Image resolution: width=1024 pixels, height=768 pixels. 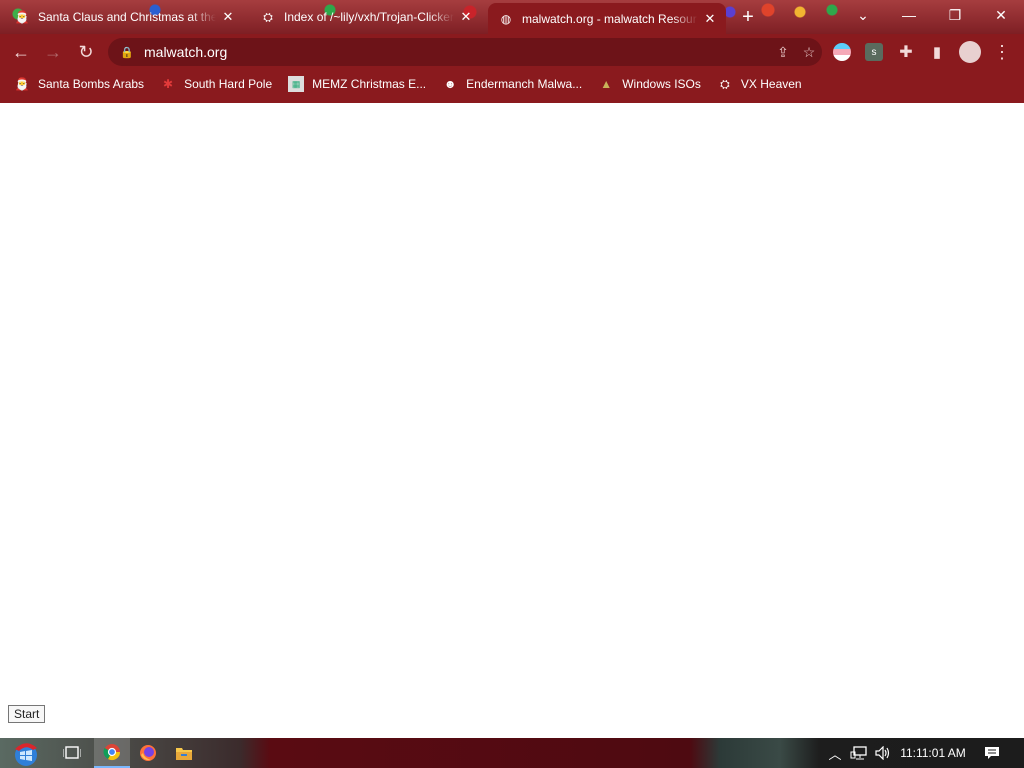 I want to click on bookmark-windows-isos: ▲ Windows ISOs, so click(x=649, y=84).